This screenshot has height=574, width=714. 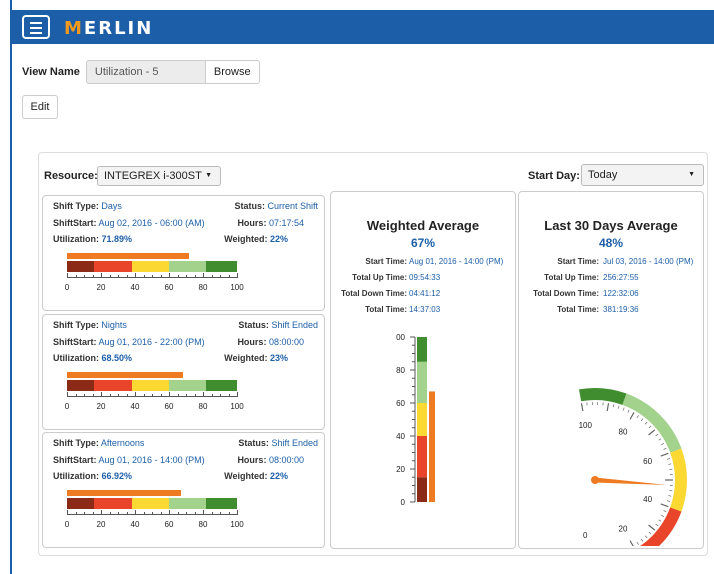 I want to click on shift-type-value: Nights, so click(x=114, y=325).